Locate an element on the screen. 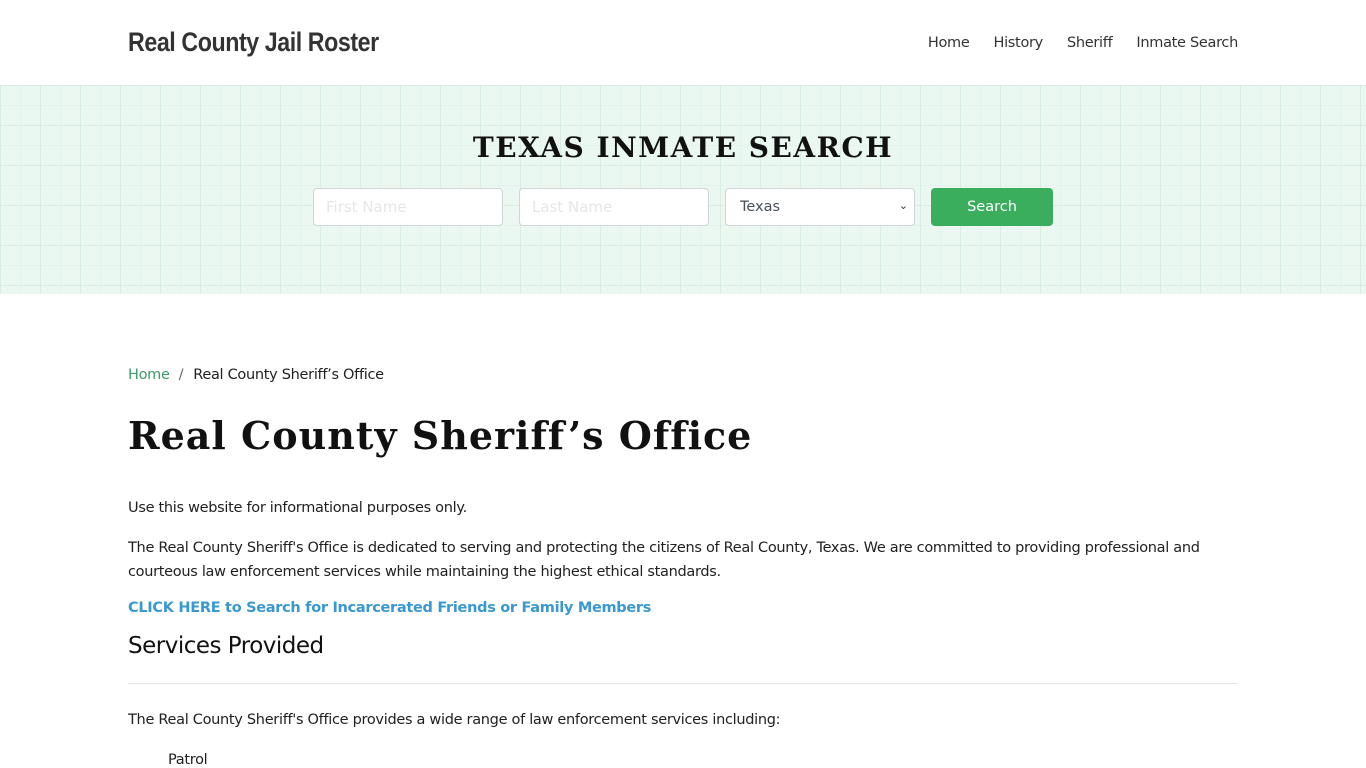  breadcrumb-current: Real County Sheriff’s Office is located at coordinates (288, 375).